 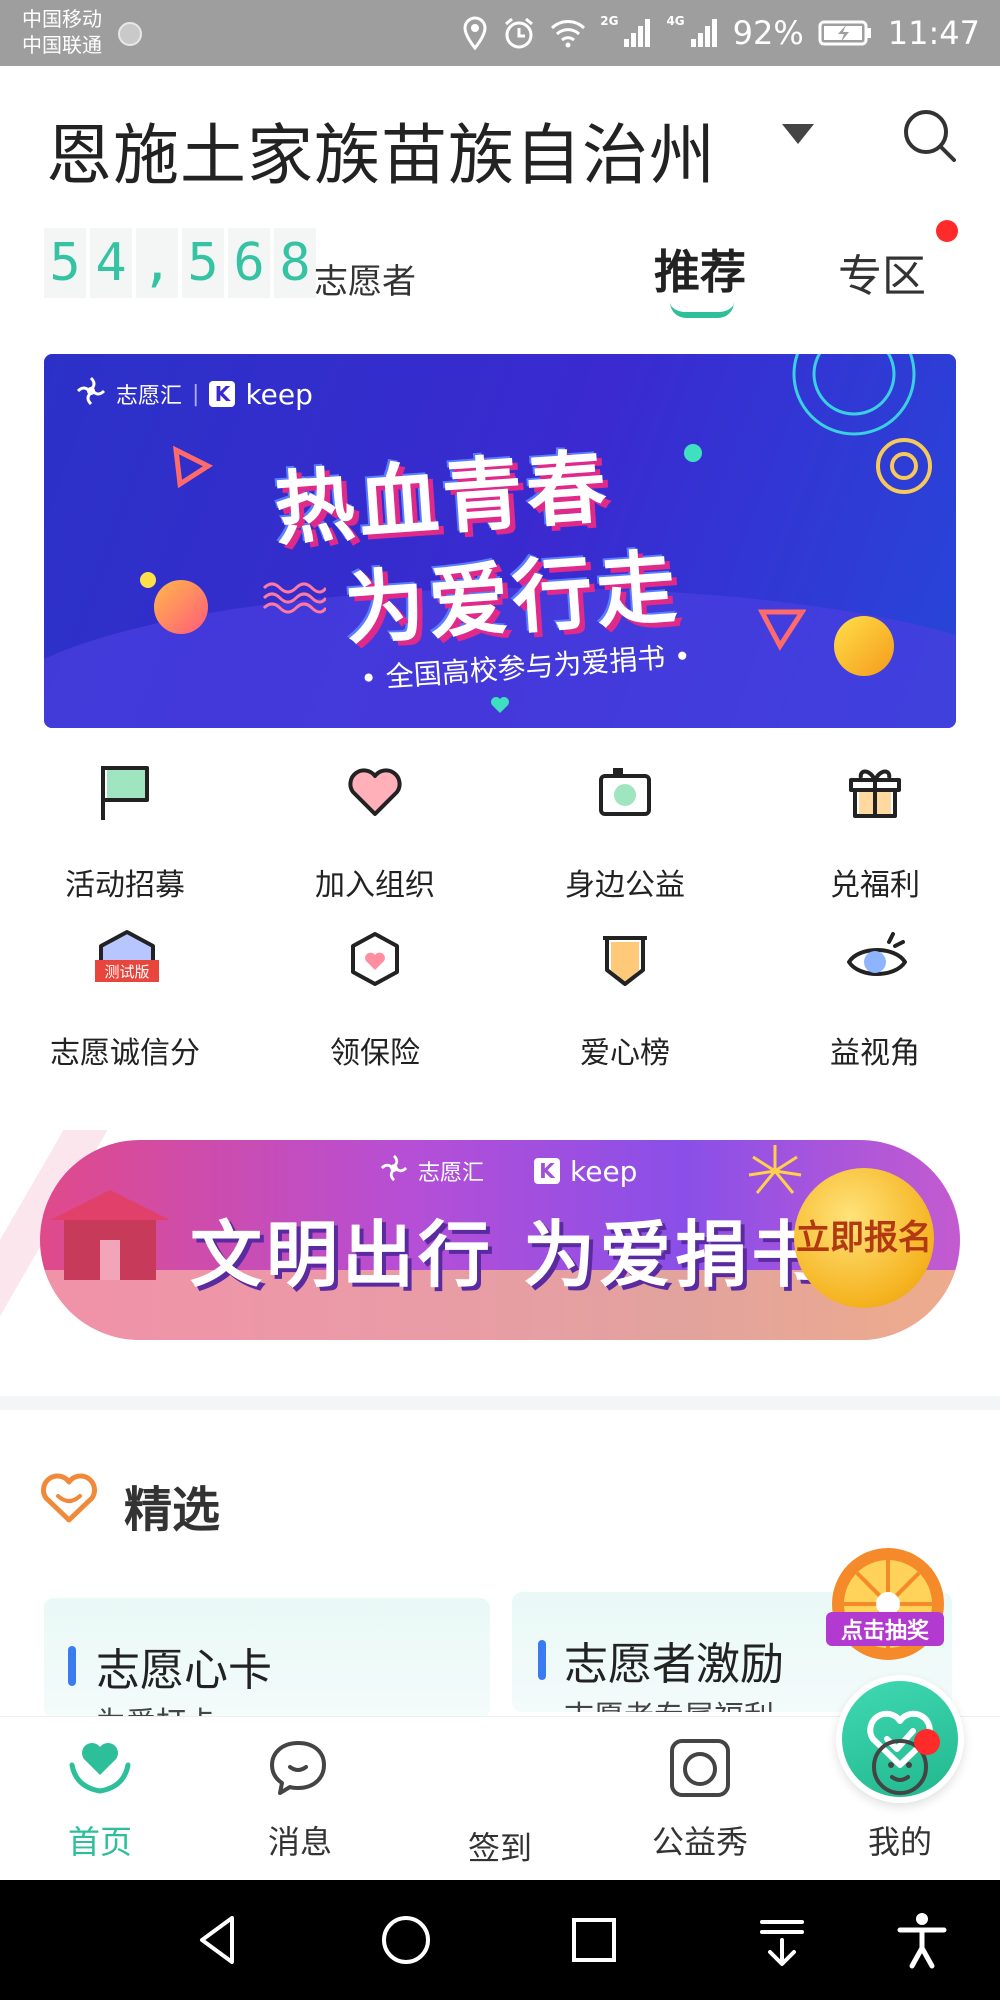 What do you see at coordinates (899, 1842) in the screenshot?
I see `nav-label: 我的` at bounding box center [899, 1842].